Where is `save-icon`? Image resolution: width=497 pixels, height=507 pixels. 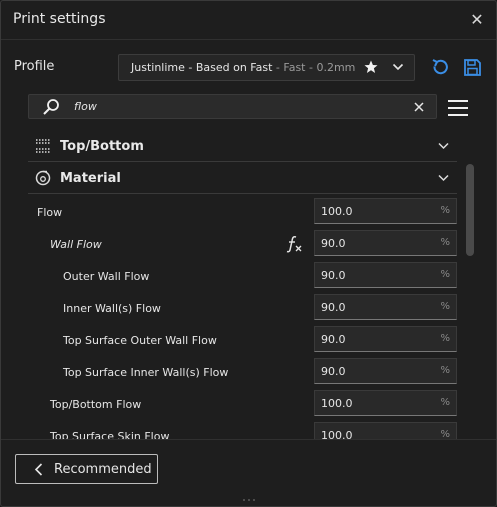 save-icon is located at coordinates (472, 67).